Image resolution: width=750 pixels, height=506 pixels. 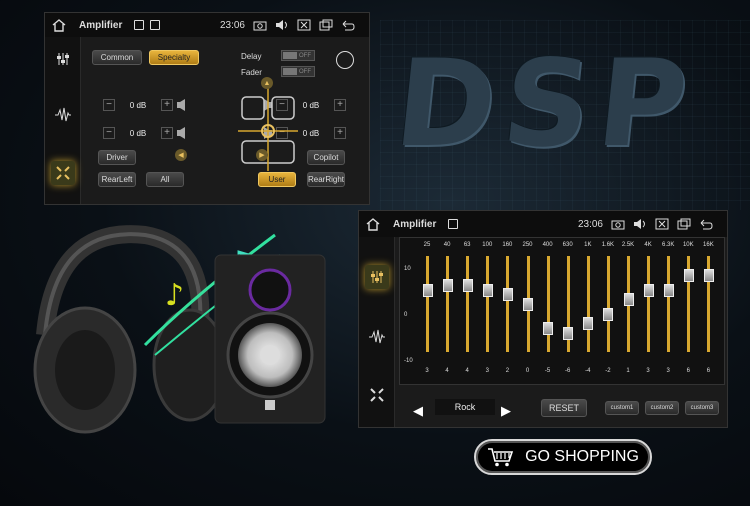 I want to click on shopping-cart-icon, so click(x=501, y=457).